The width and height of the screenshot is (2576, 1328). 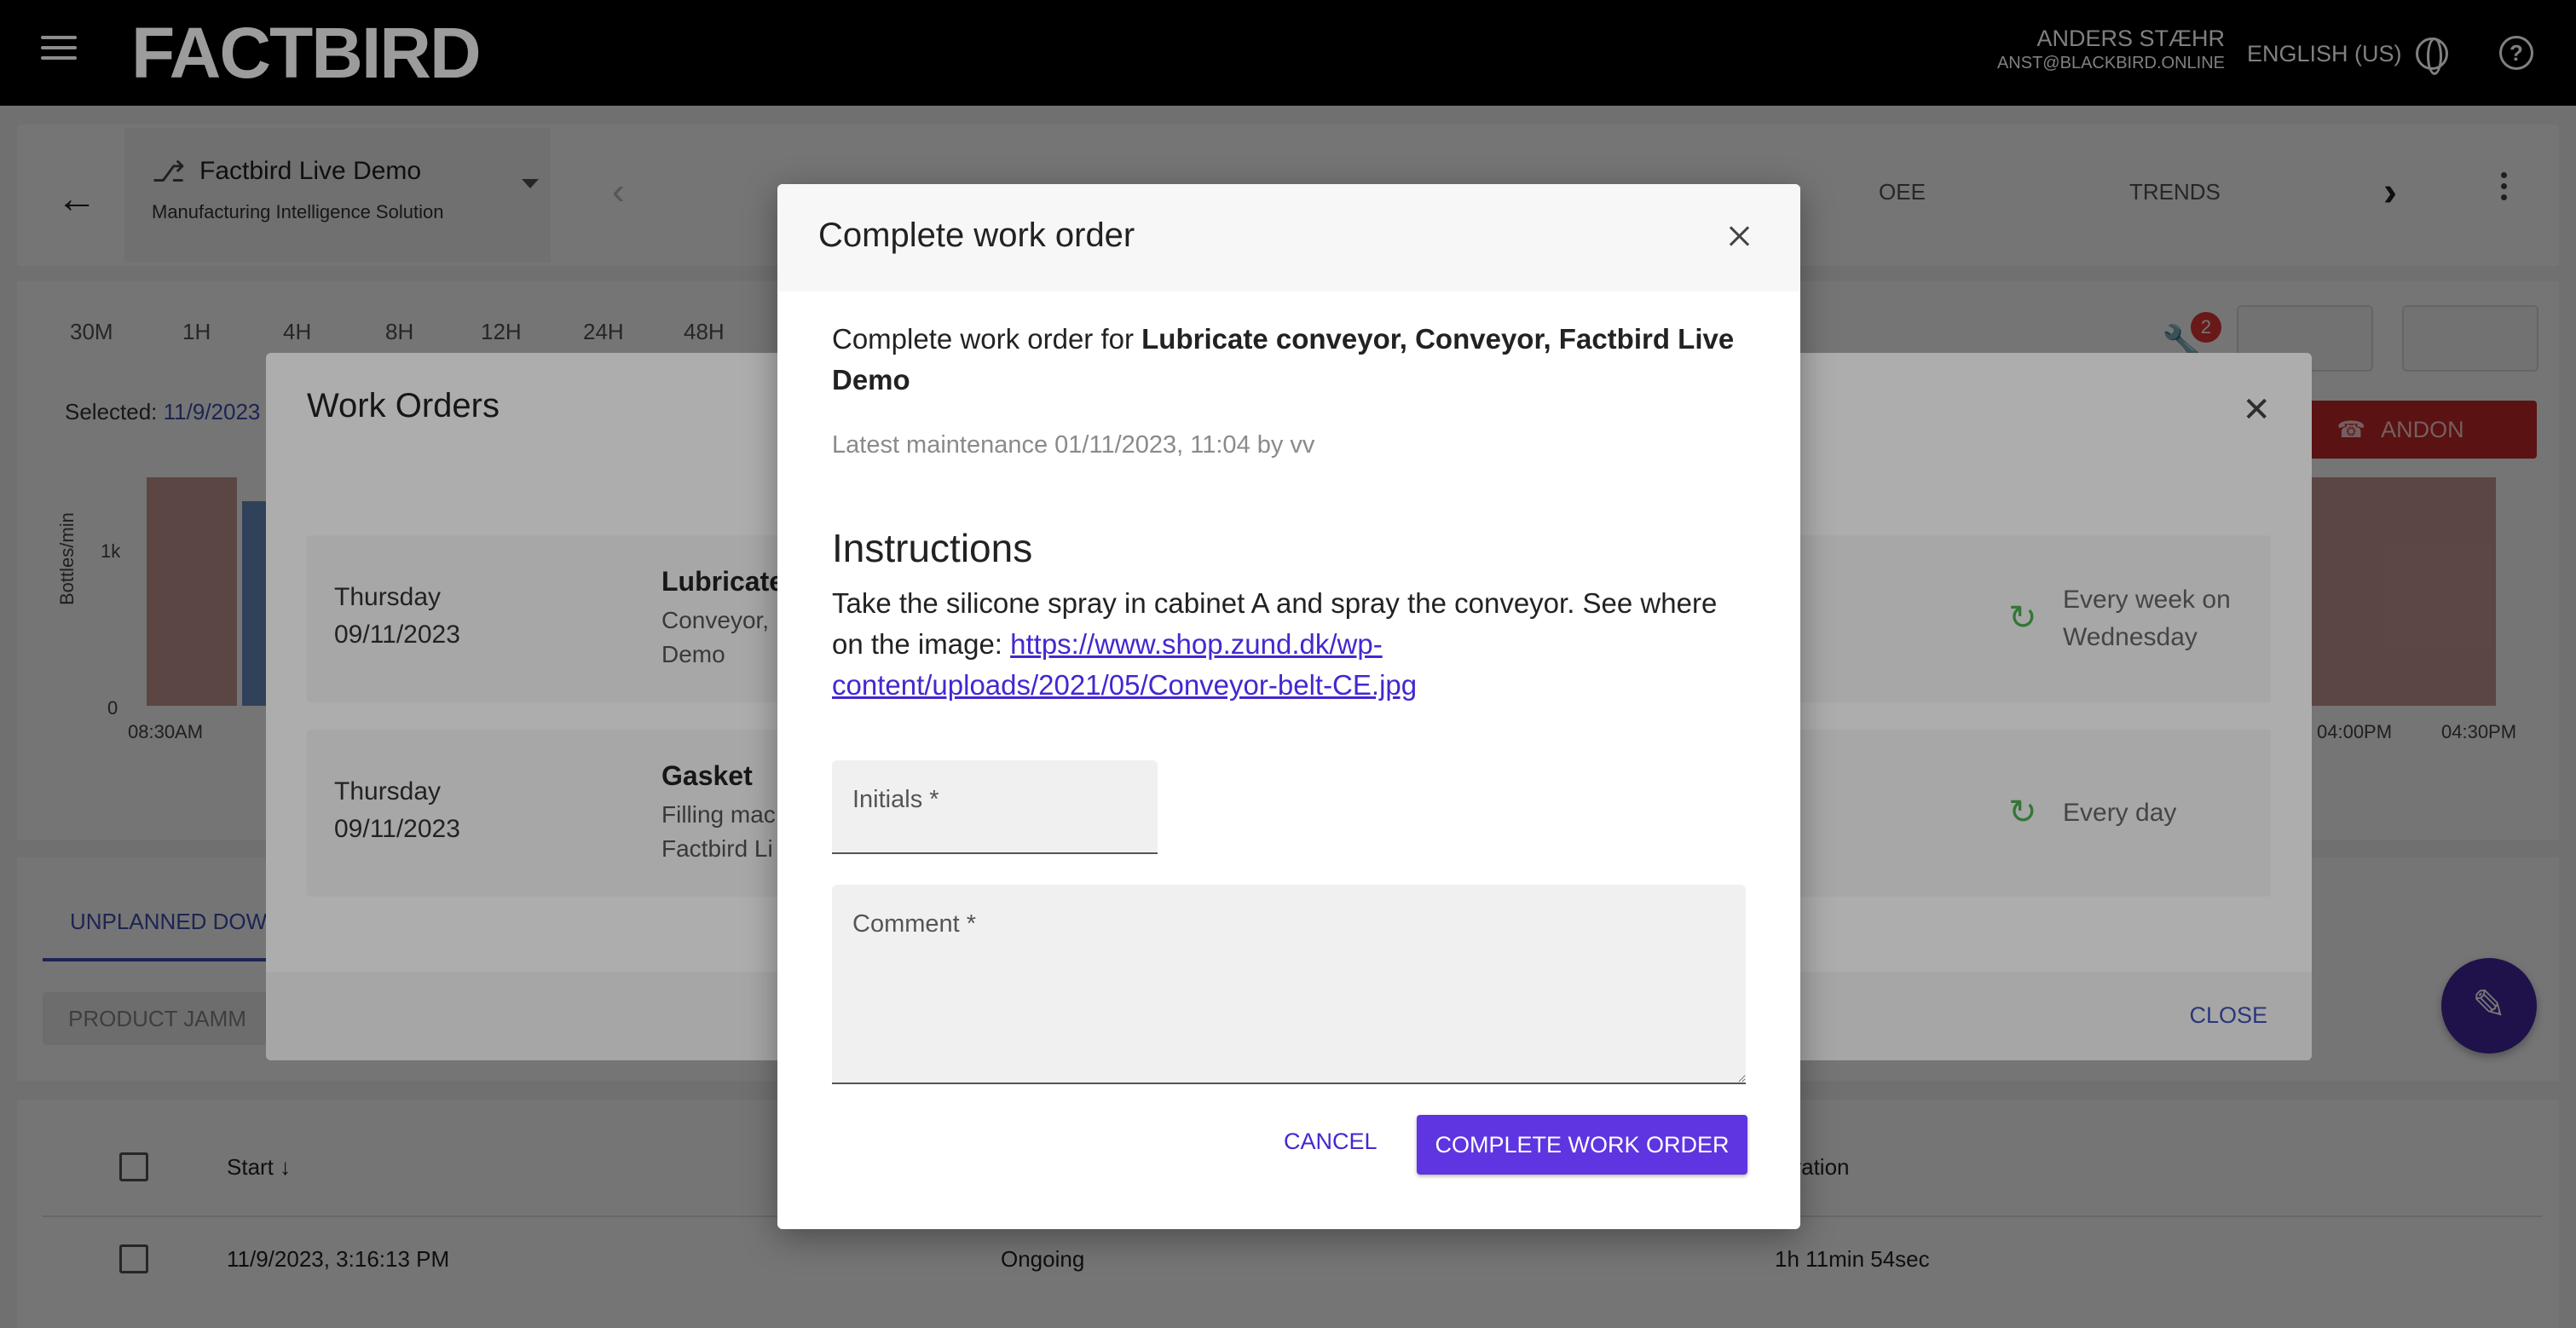 I want to click on description-prefix: Complete work order for, so click(x=987, y=339).